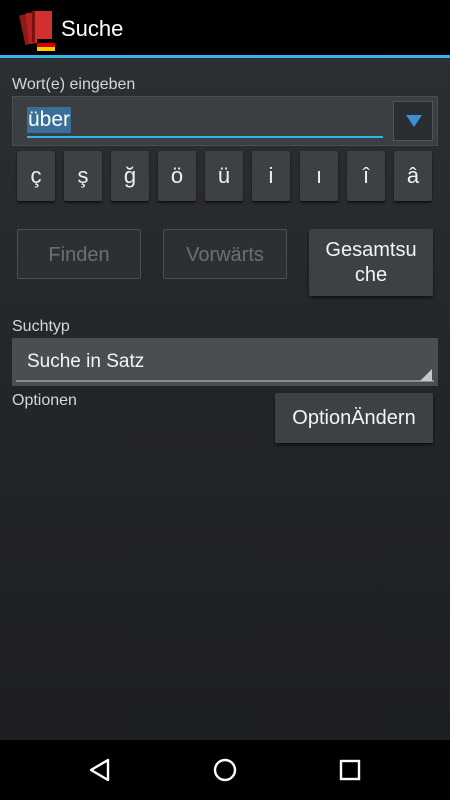 This screenshot has width=450, height=800. What do you see at coordinates (354, 418) in the screenshot?
I see `change-option-button: OptionÄndern` at bounding box center [354, 418].